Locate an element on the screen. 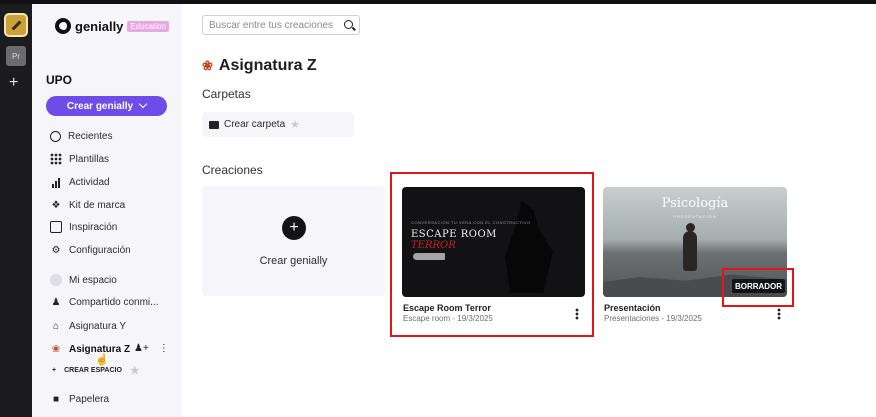 The width and height of the screenshot is (876, 417). more-options-icon is located at coordinates (779, 314).